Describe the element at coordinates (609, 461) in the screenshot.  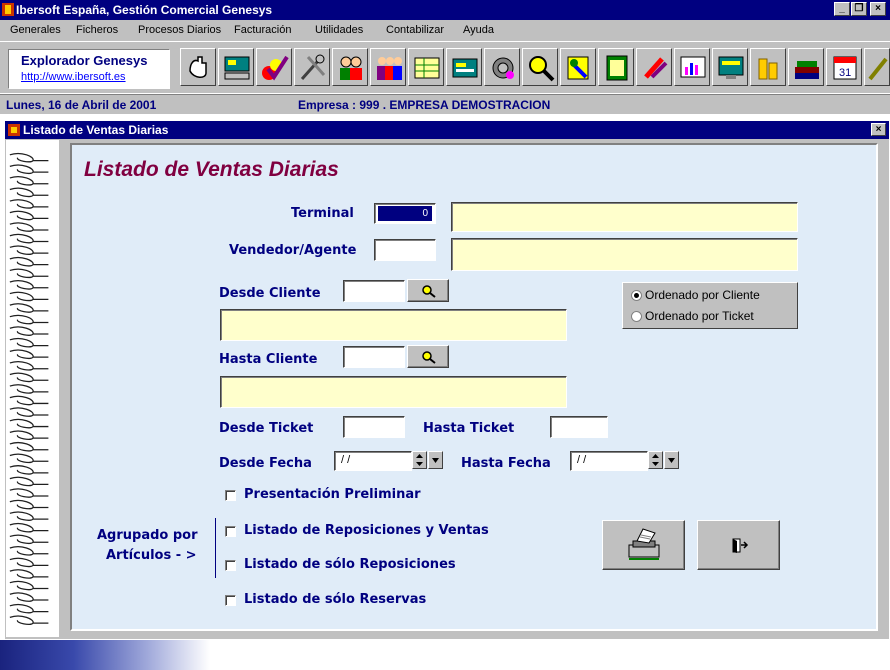
I see `hasta-fecha-field: / /` at that location.